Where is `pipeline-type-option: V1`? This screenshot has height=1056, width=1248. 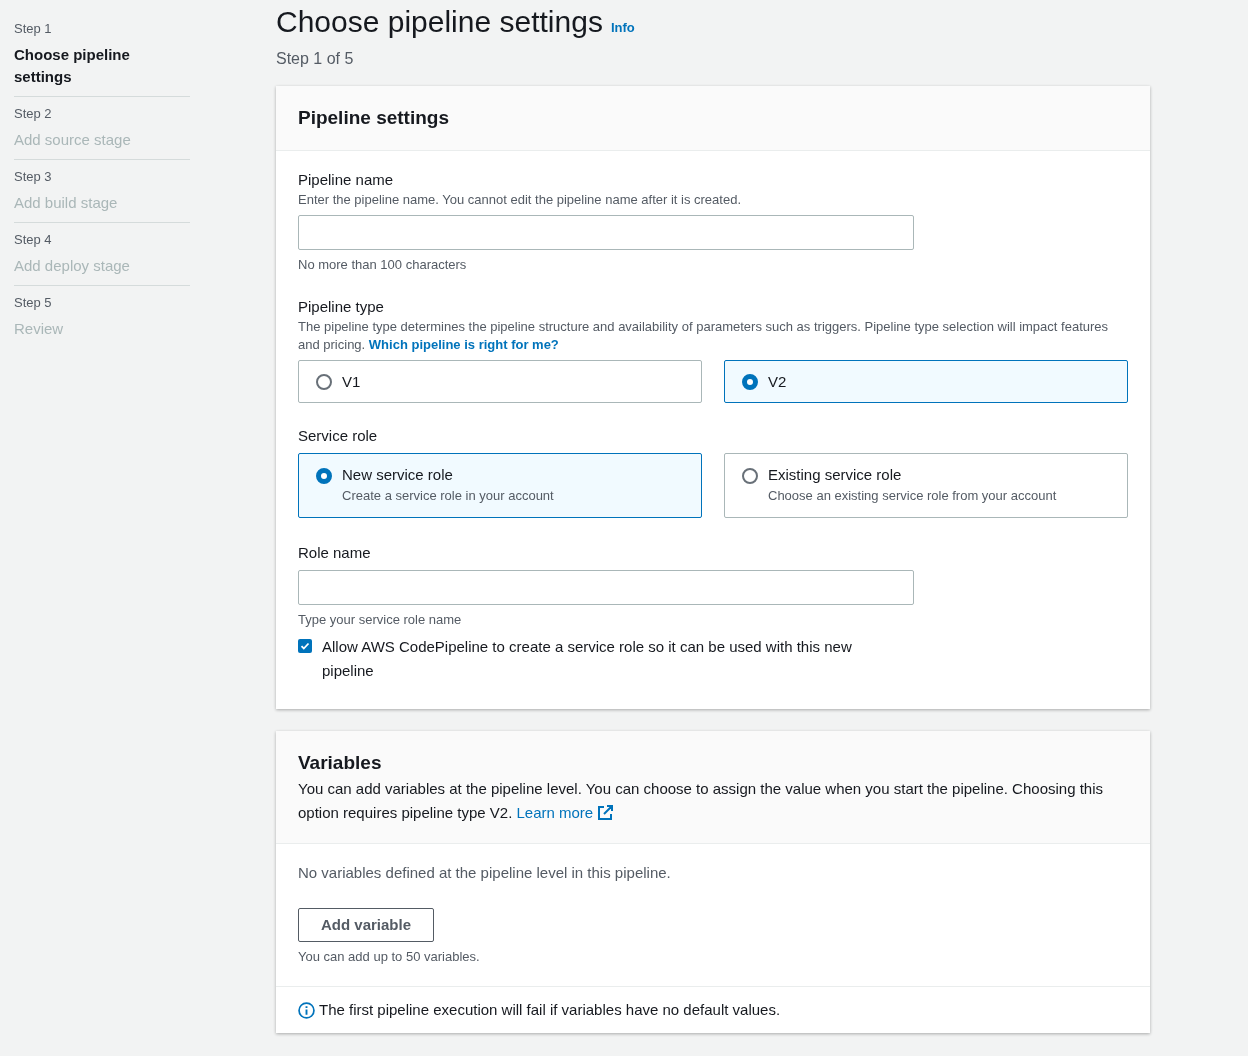
pipeline-type-option: V1 is located at coordinates (500, 381).